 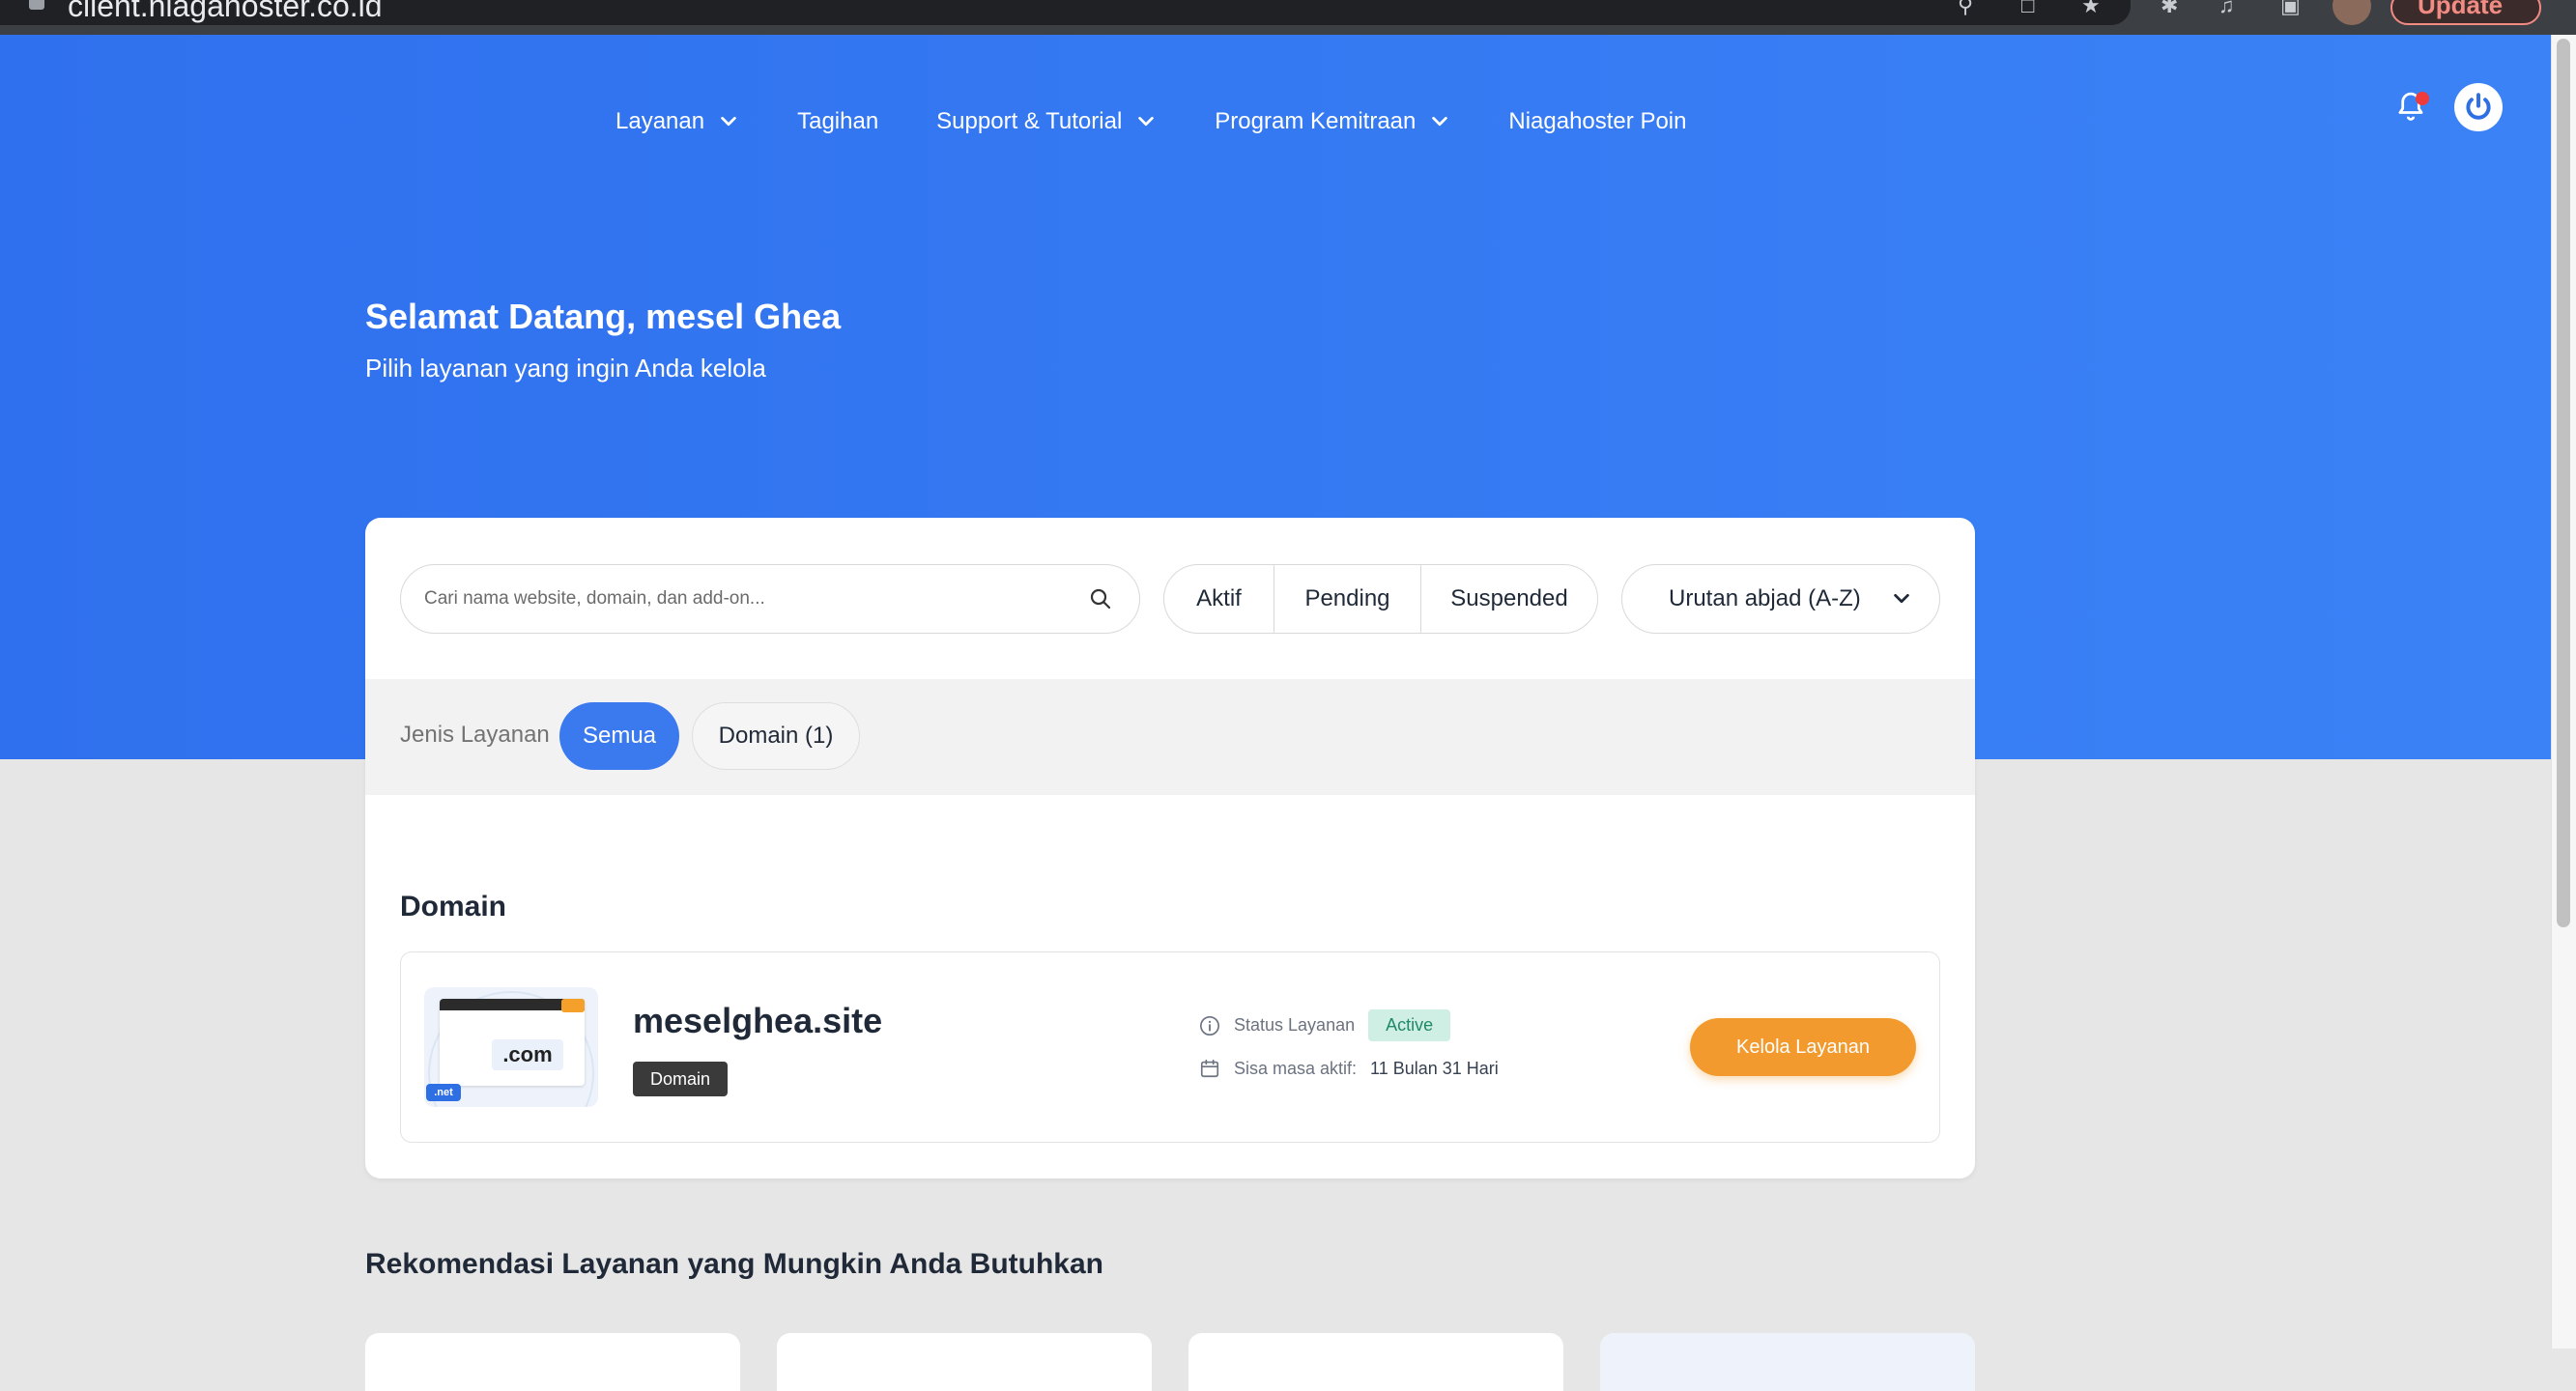 I want to click on nav-item-label: Layanan, so click(x=660, y=121).